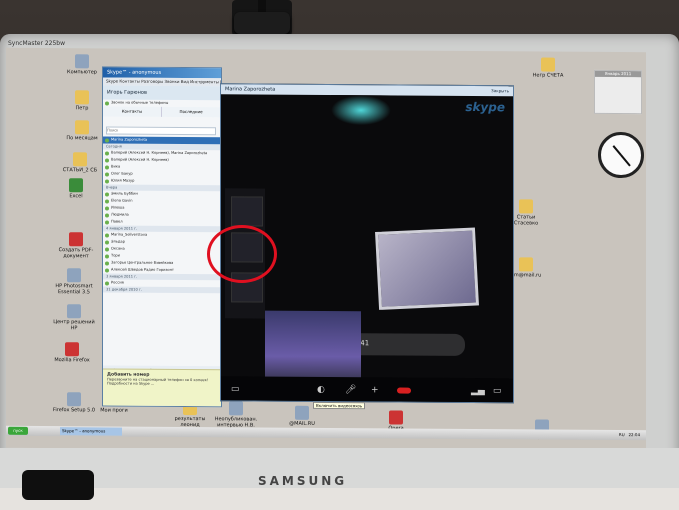  Describe the element at coordinates (162, 103) in the screenshot. I see `call-phones-link: Звонок на обычные телефоны` at that location.